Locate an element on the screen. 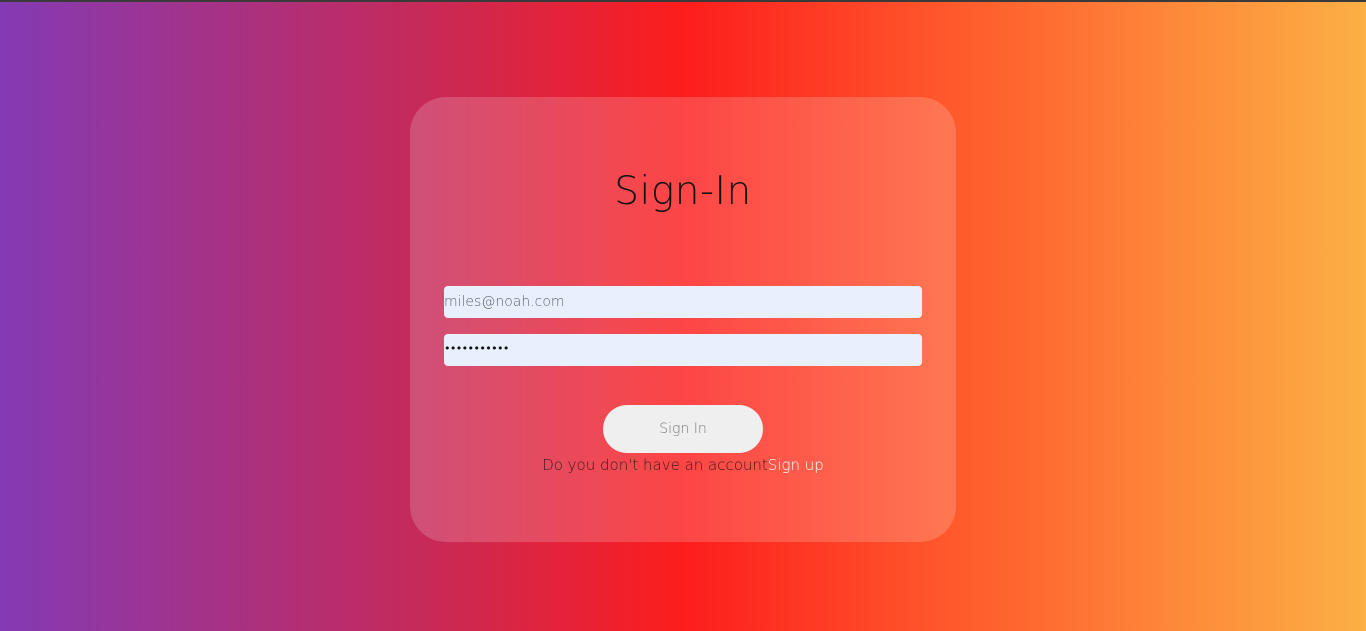 The height and width of the screenshot is (631, 1366). email-field is located at coordinates (683, 302).